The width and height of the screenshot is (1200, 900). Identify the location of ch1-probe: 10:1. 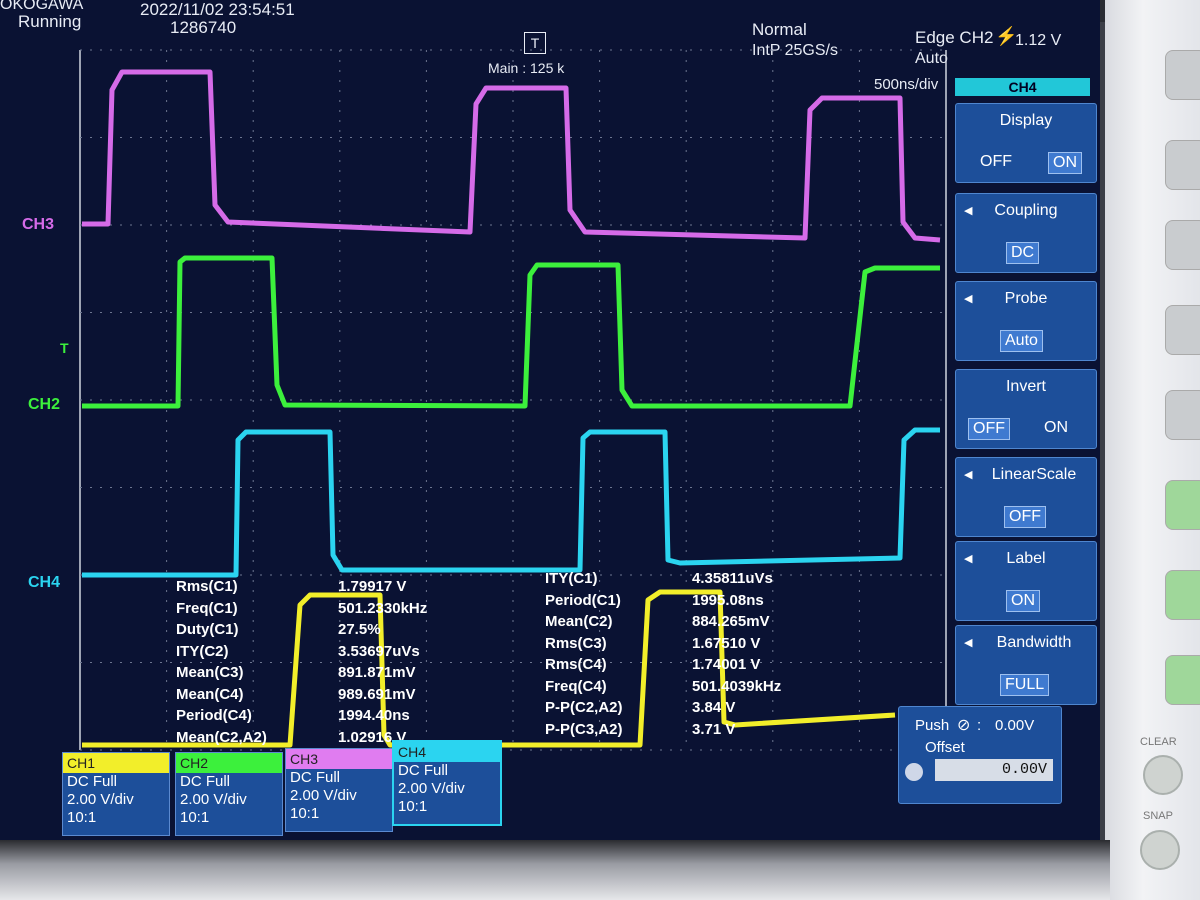
(82, 817).